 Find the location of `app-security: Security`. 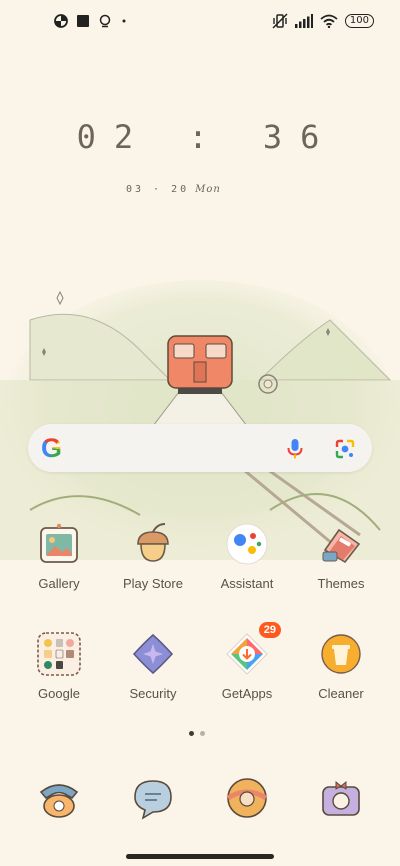

app-security: Security is located at coordinates (153, 666).